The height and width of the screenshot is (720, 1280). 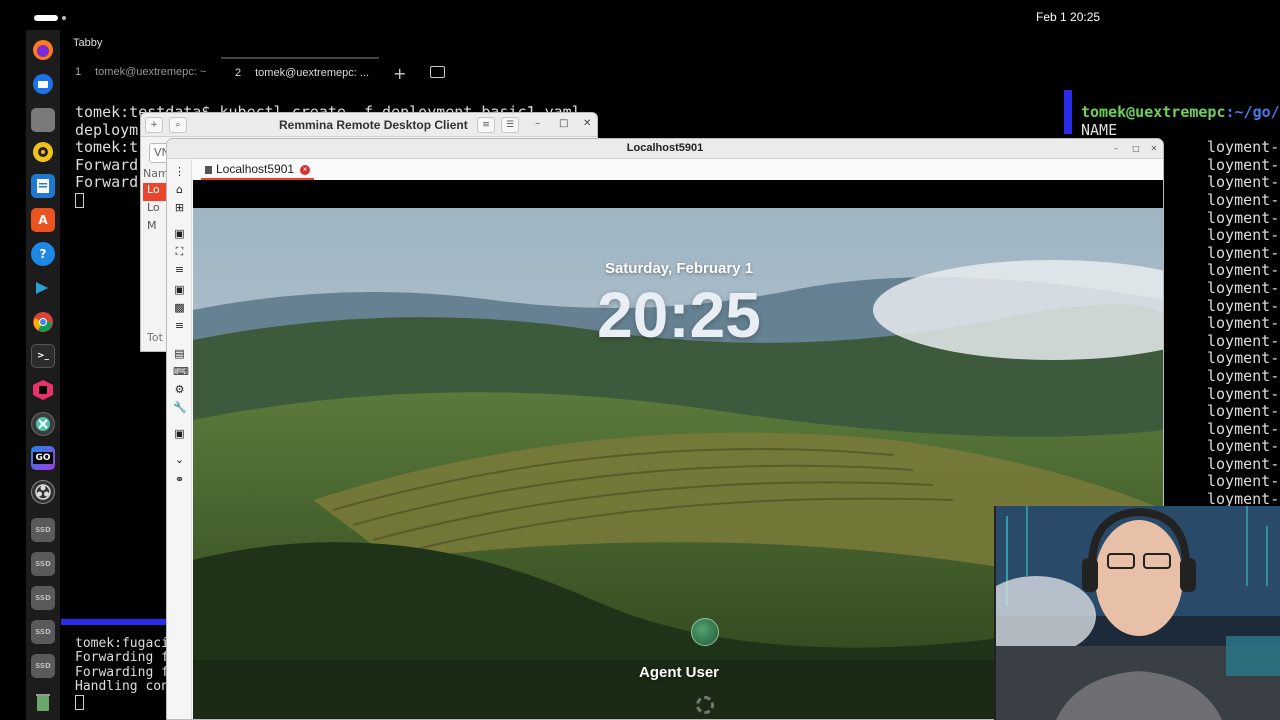 I want to click on column-header-name: Nam, so click(x=156, y=173).